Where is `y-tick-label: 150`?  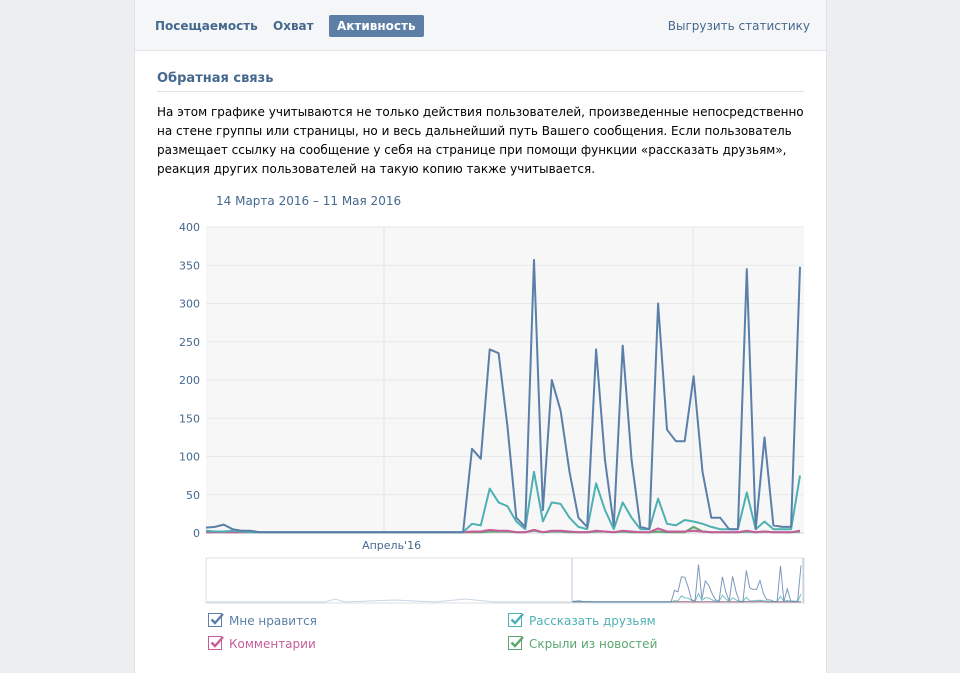 y-tick-label: 150 is located at coordinates (189, 418).